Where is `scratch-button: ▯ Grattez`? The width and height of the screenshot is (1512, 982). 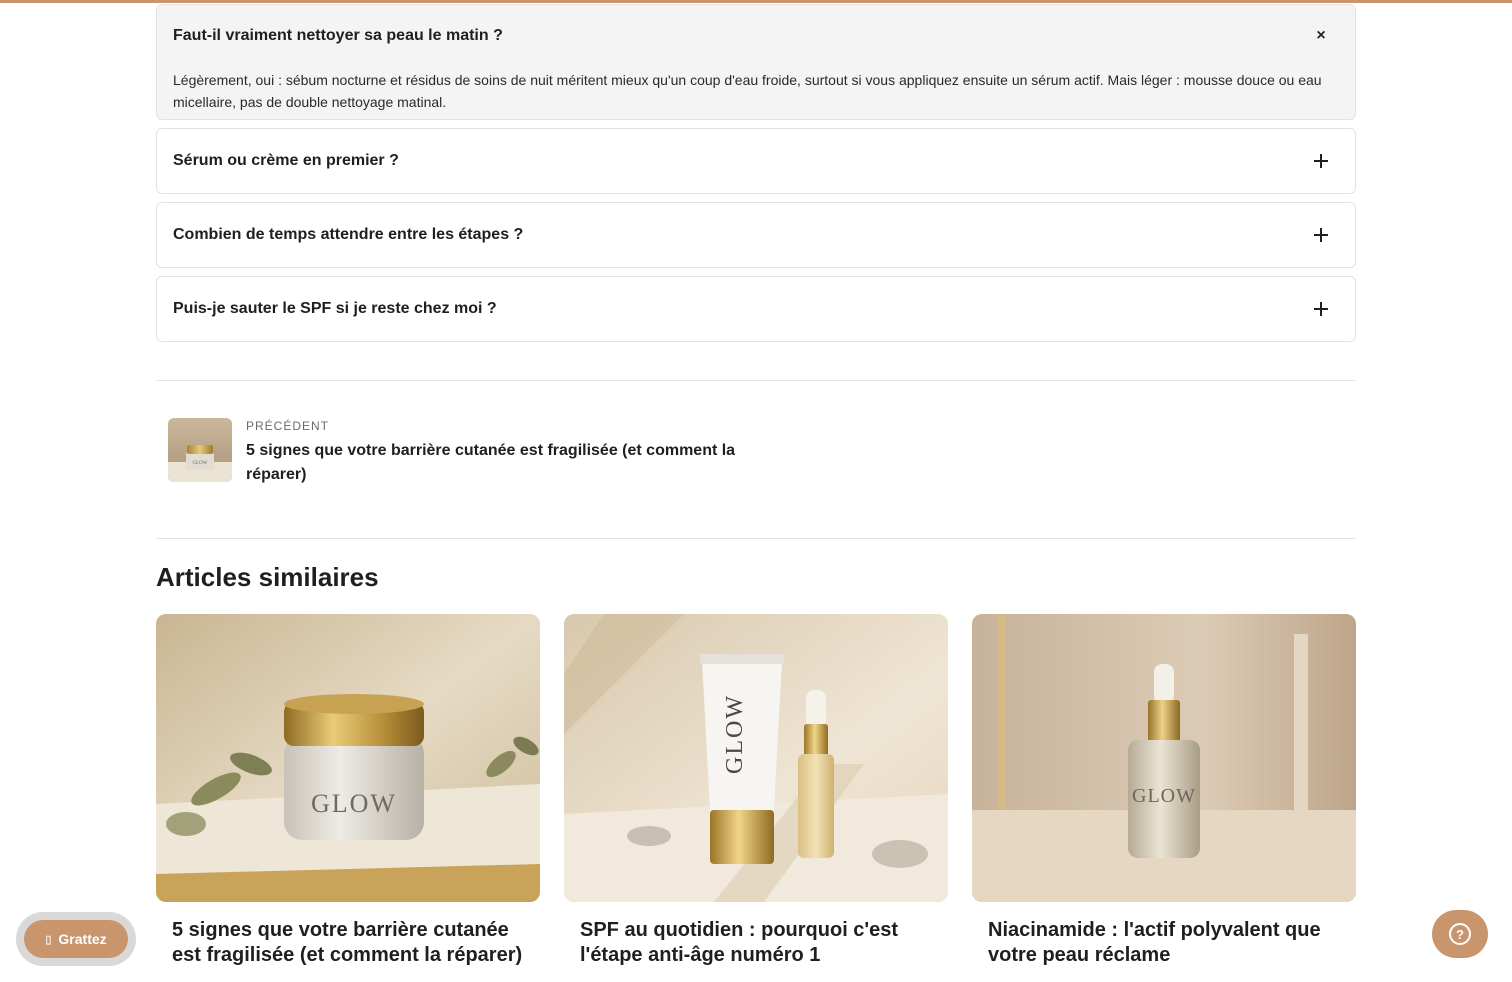
scratch-button: ▯ Grattez is located at coordinates (76, 939).